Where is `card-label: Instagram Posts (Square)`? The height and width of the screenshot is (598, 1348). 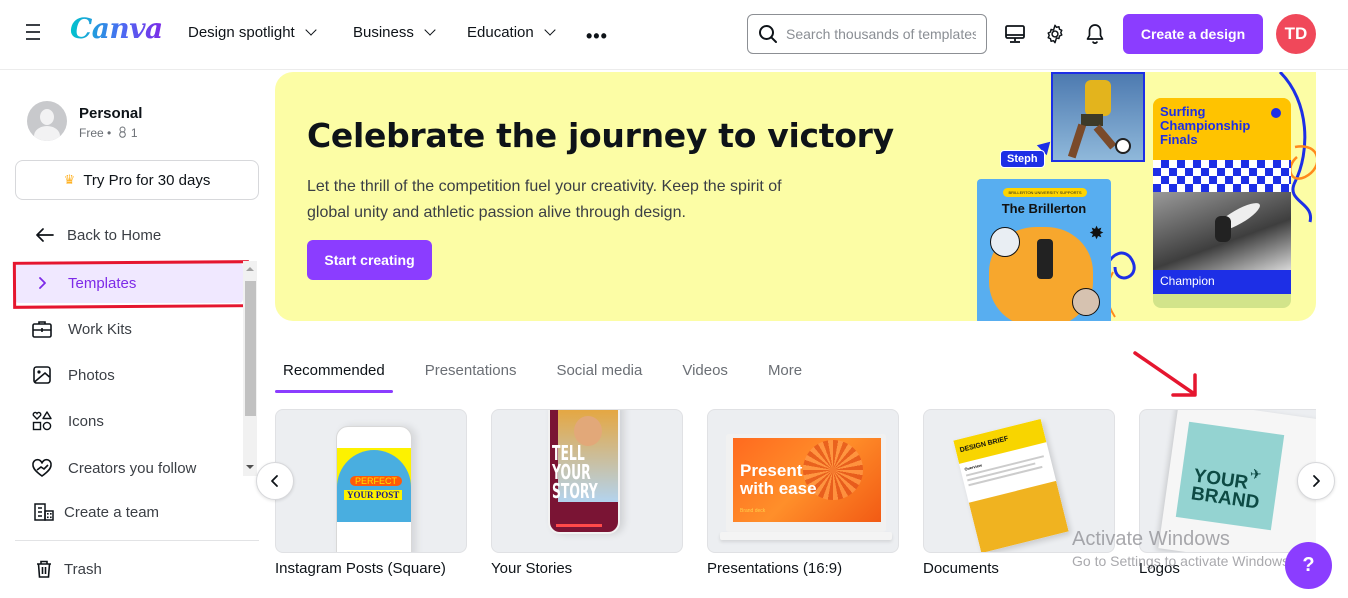 card-label: Instagram Posts (Square) is located at coordinates (360, 568).